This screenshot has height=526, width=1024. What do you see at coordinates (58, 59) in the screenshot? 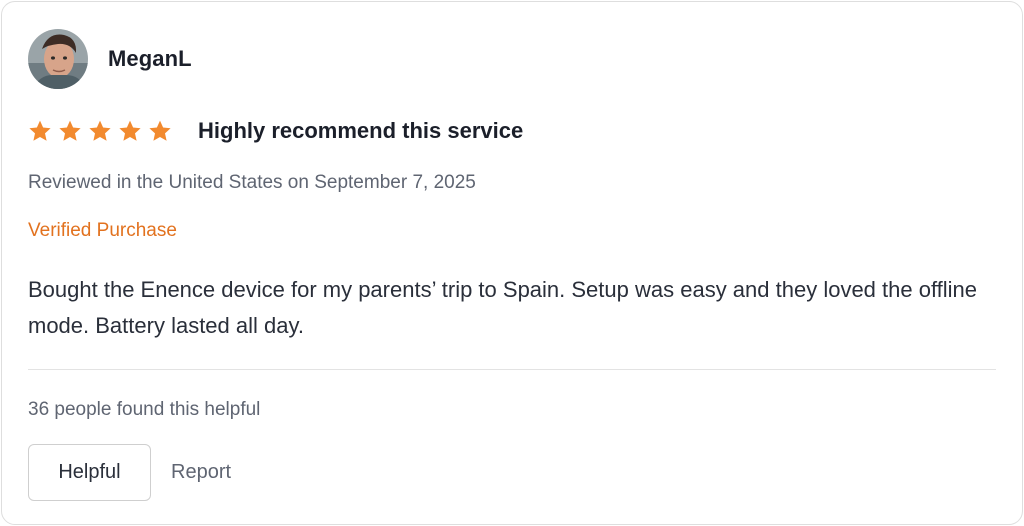
I see `avatar` at bounding box center [58, 59].